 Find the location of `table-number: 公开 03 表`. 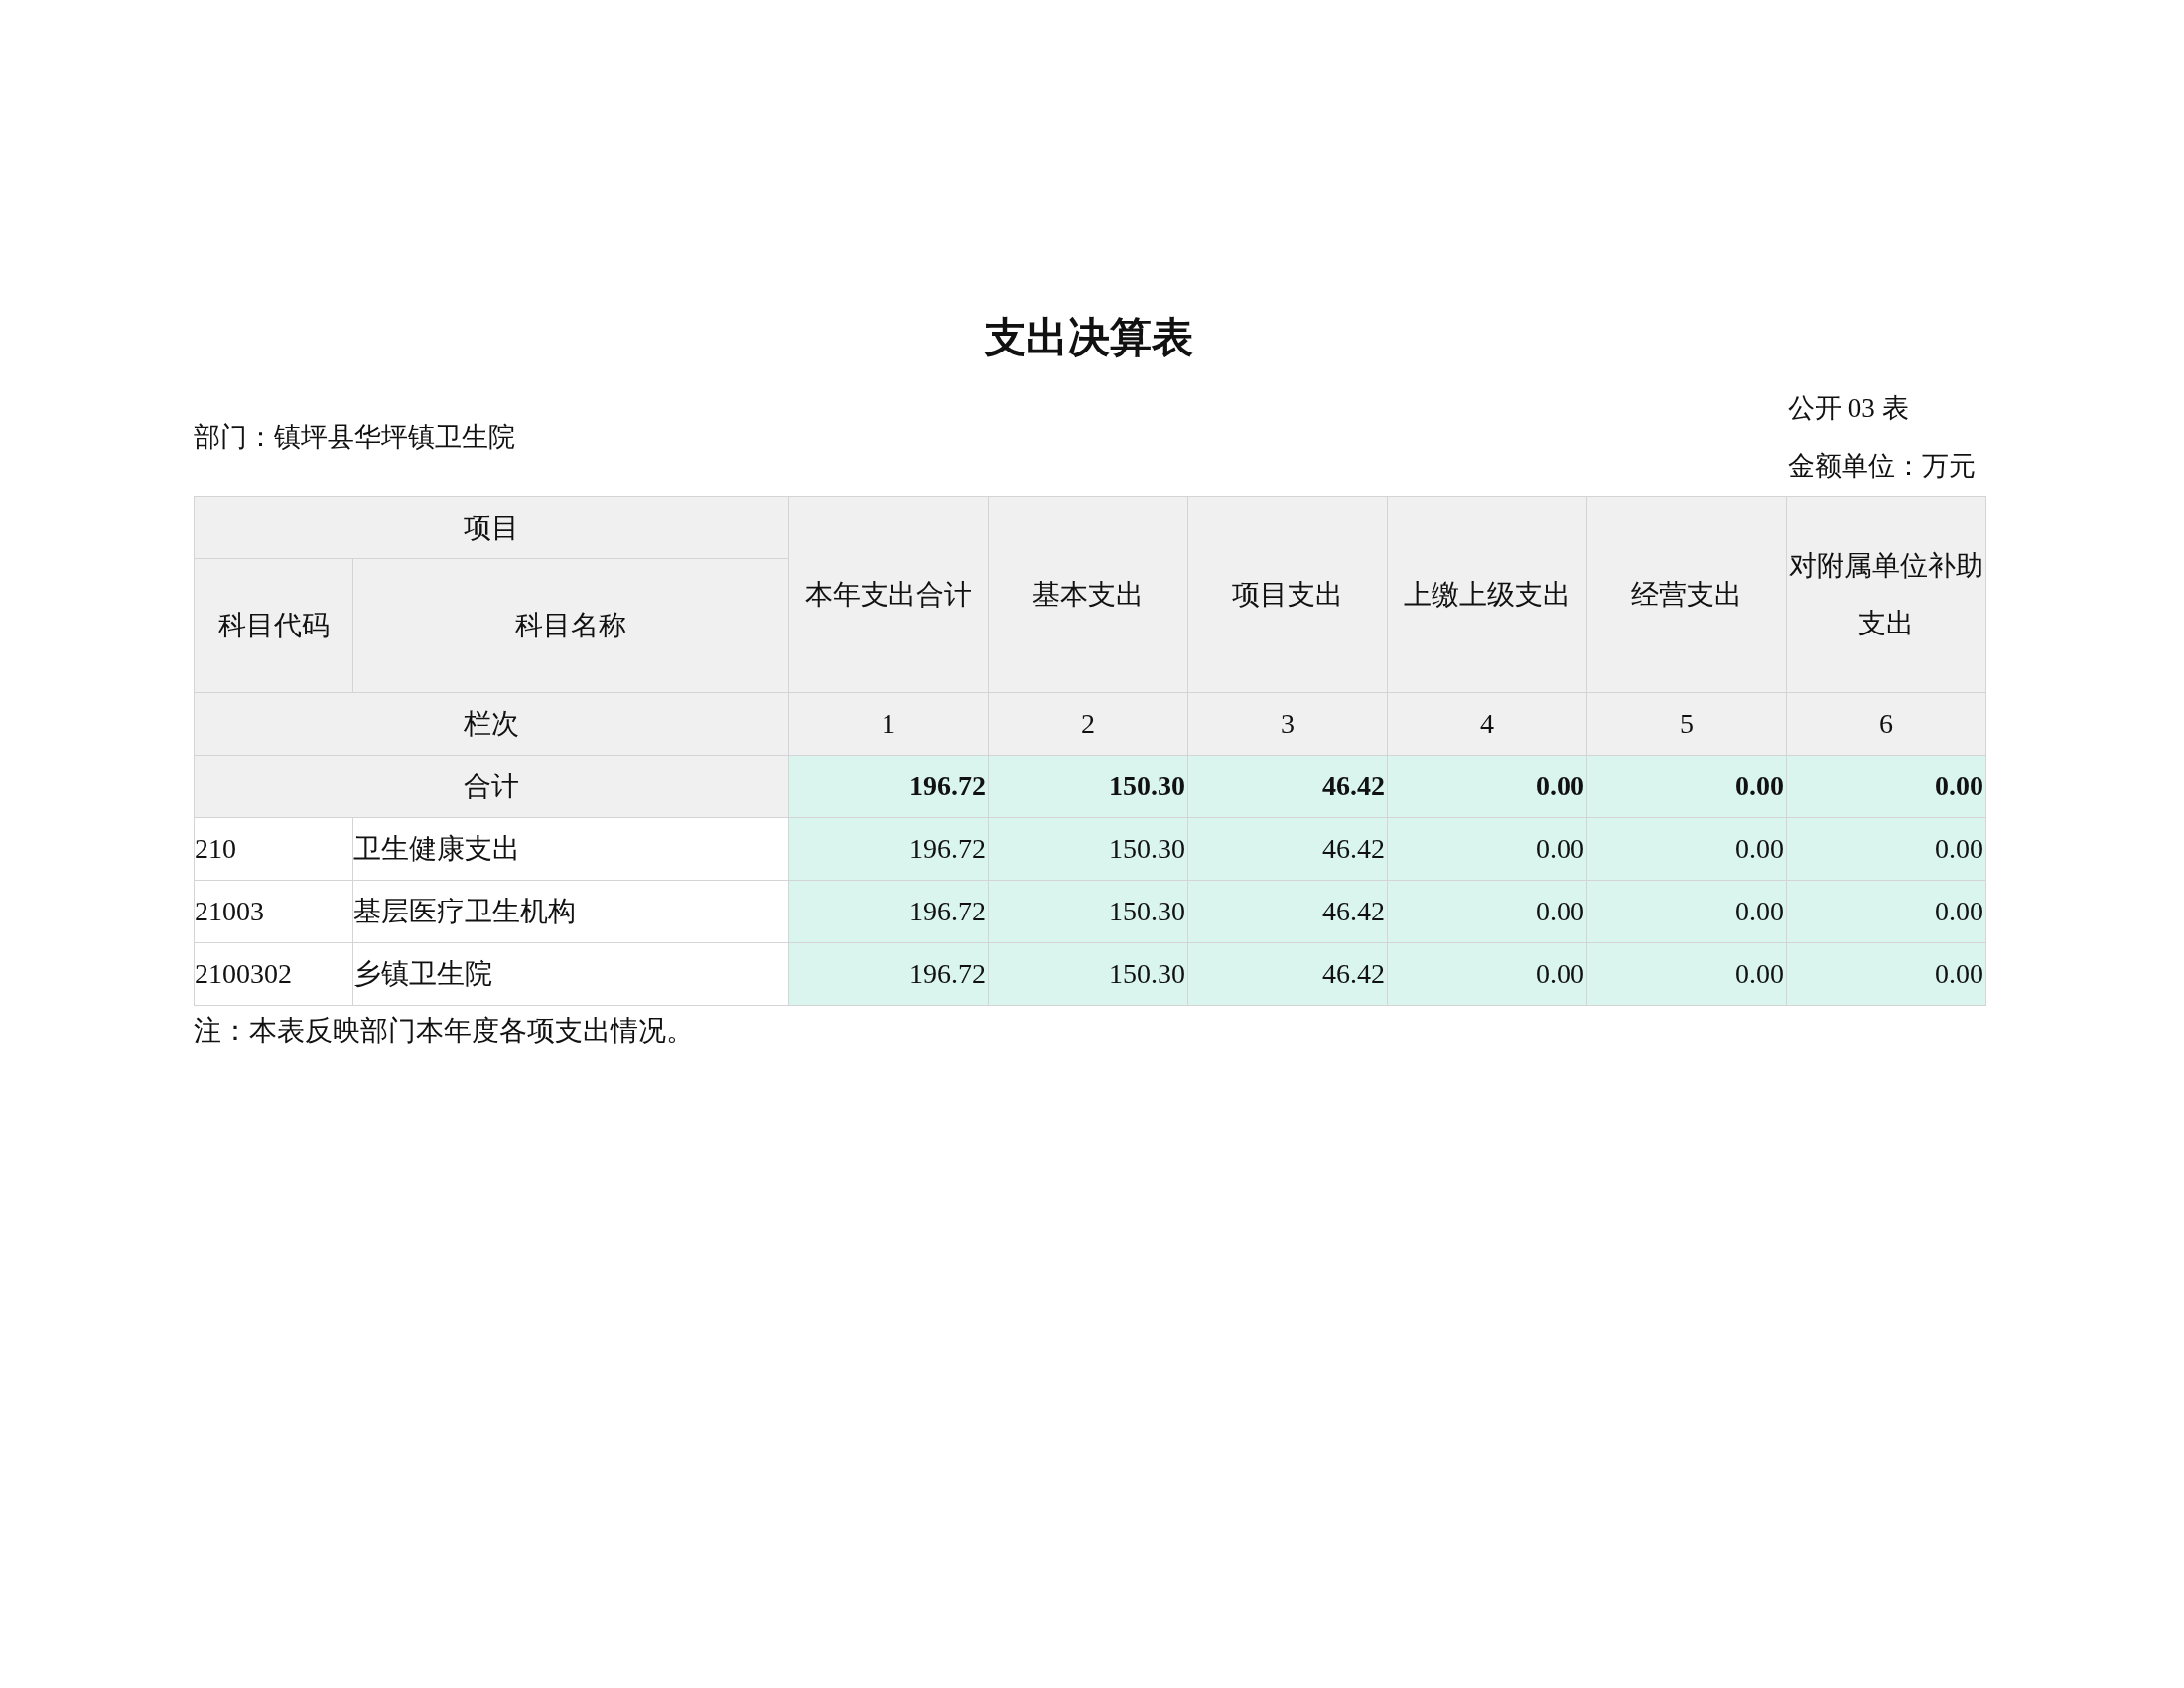

table-number: 公开 03 表 is located at coordinates (1849, 408).